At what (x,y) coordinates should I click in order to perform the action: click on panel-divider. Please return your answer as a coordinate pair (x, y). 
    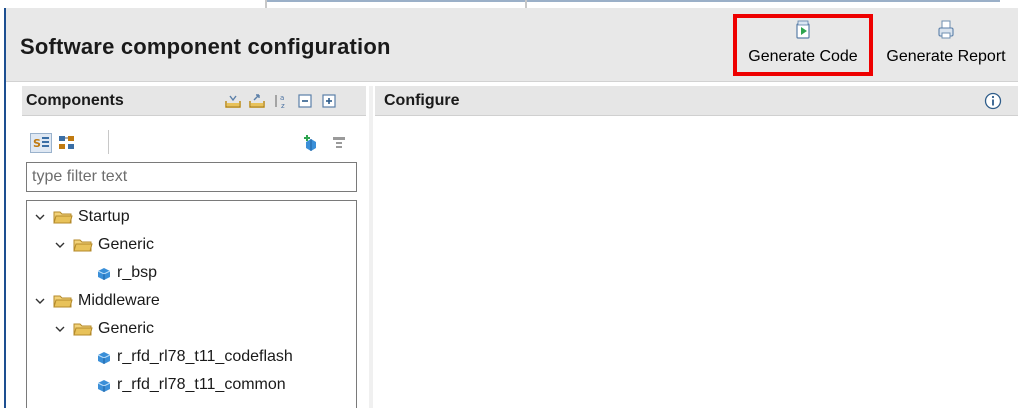
    Looking at the image, I should click on (371, 247).